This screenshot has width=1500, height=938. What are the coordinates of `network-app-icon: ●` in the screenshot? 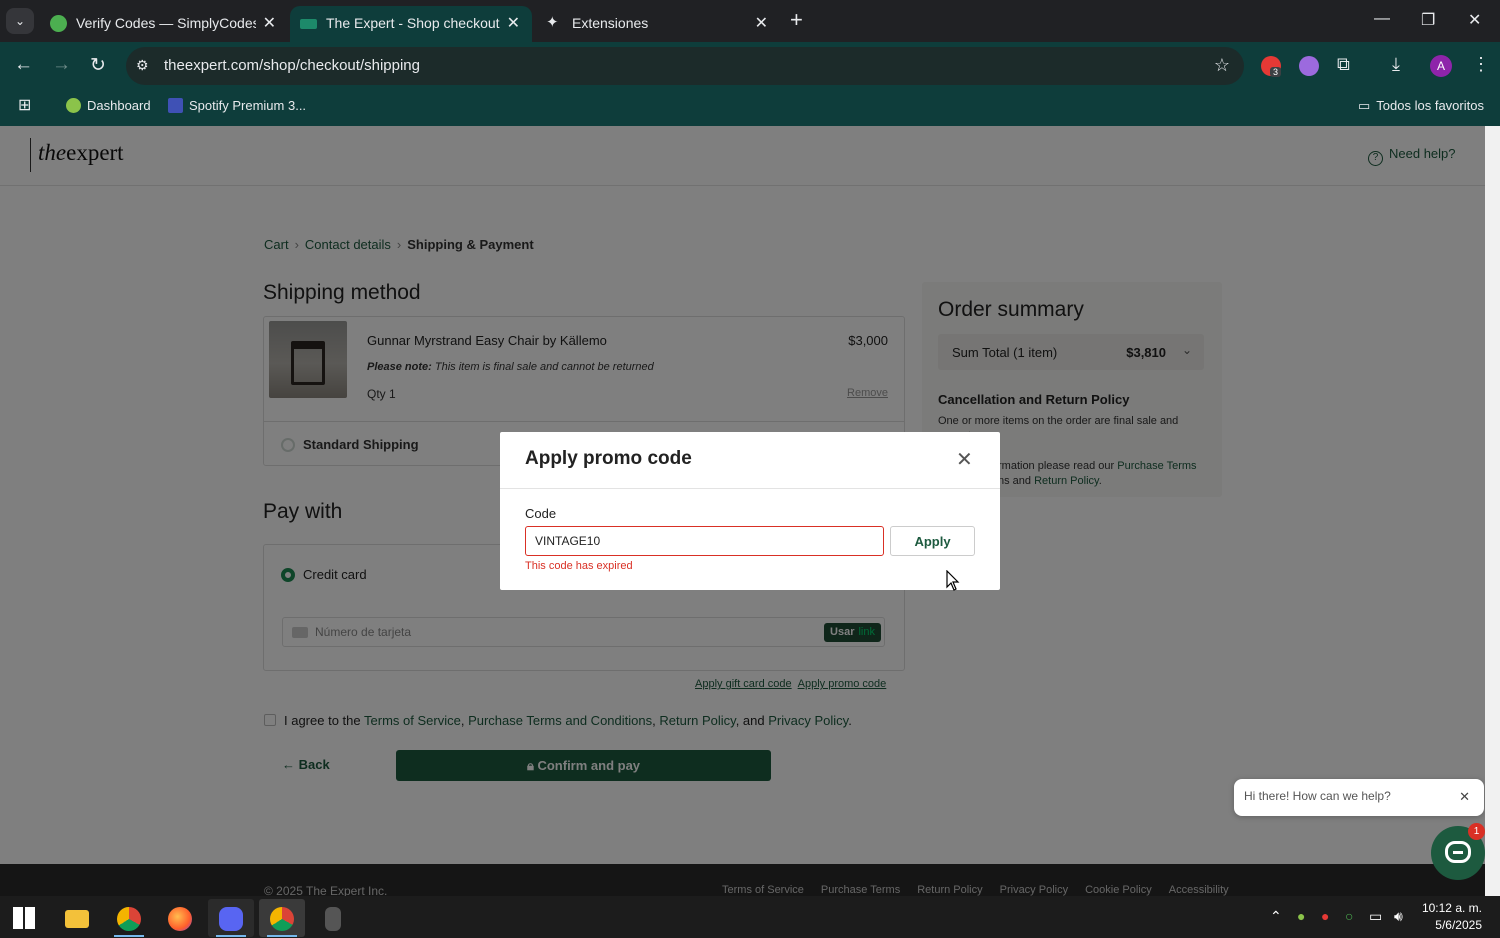 It's located at (1301, 916).